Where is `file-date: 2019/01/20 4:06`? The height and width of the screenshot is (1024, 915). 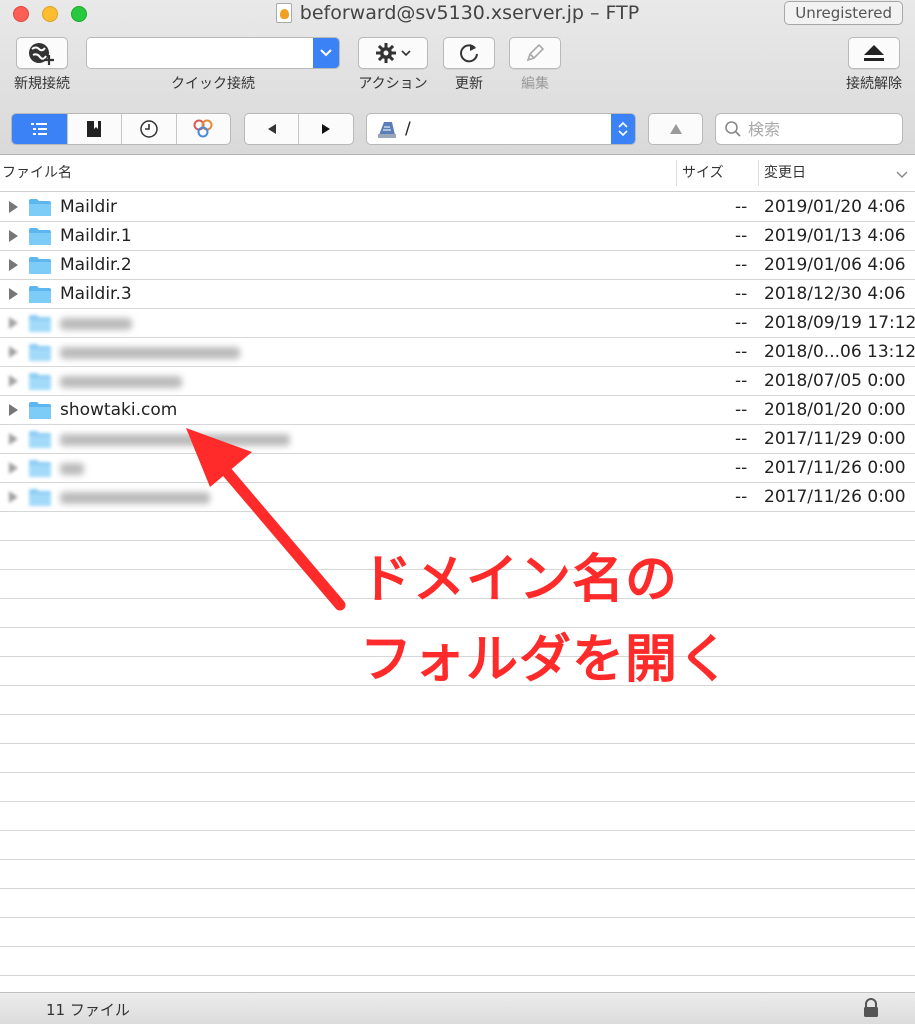 file-date: 2019/01/20 4:06 is located at coordinates (835, 207).